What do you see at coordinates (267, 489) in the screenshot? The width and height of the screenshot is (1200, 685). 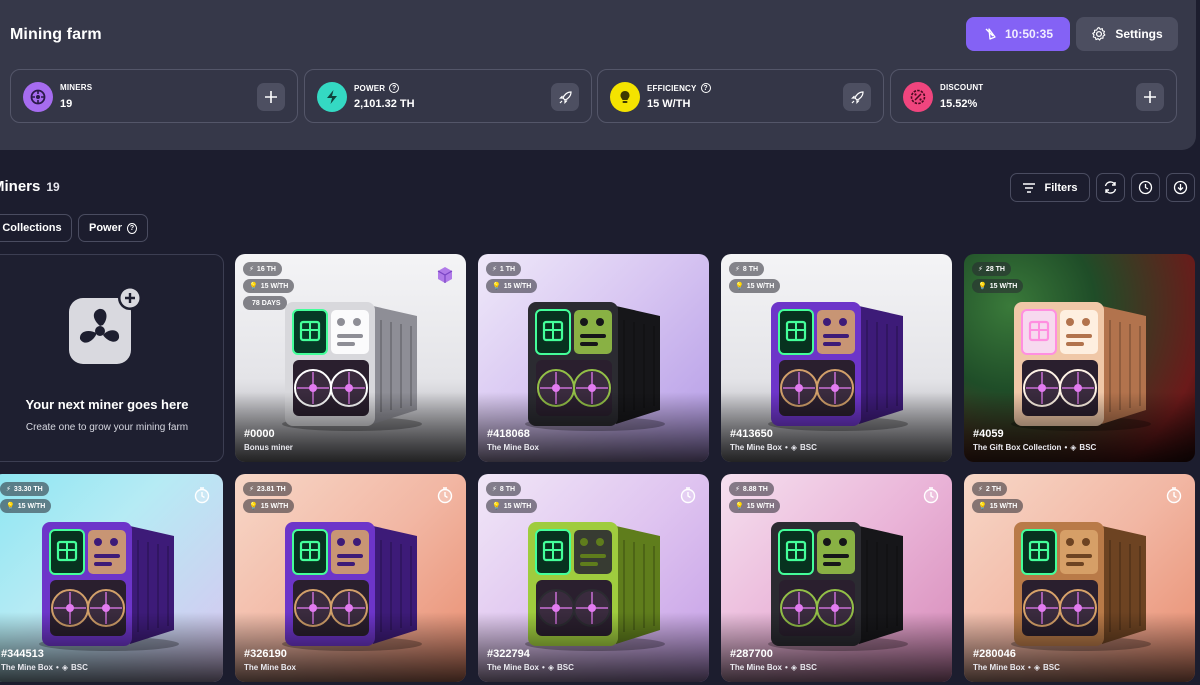 I see `power-badge: ⚡ 23.81 TH` at bounding box center [267, 489].